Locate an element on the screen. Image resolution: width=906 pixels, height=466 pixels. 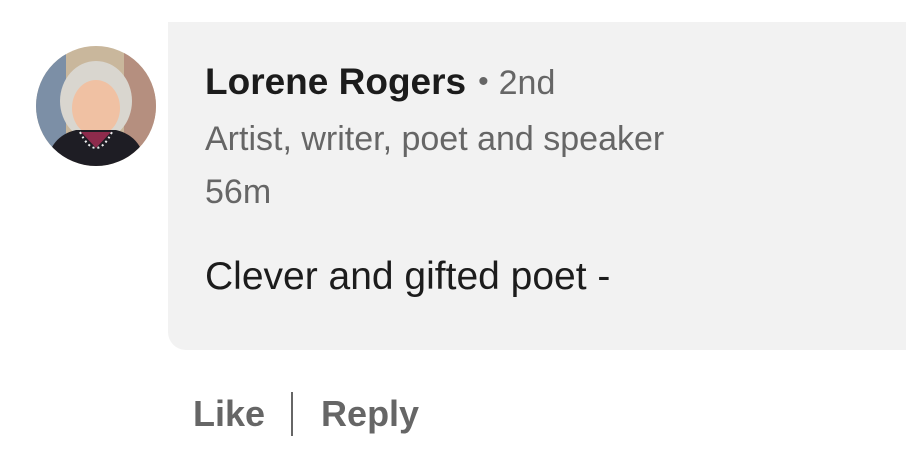
action-divider is located at coordinates (292, 414).